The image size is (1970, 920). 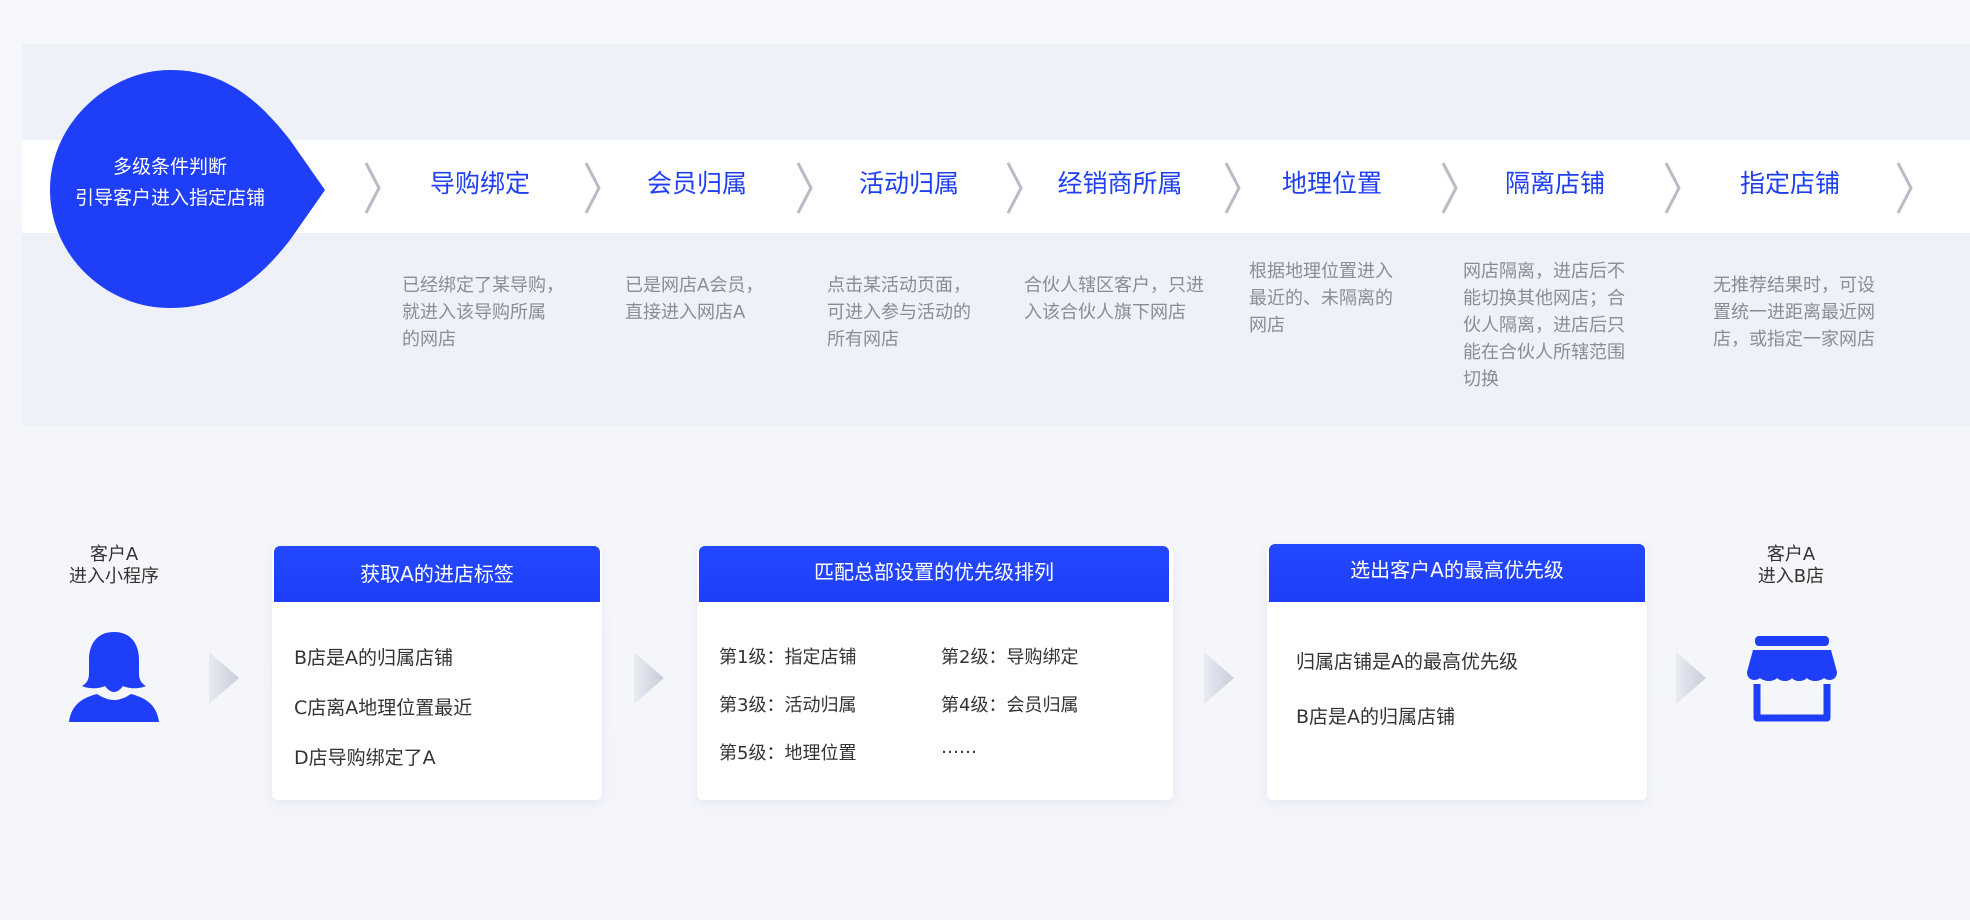 I want to click on step-desc-dealer: 合伙人辖区客户，只进 入该合伙人旗下网店, so click(x=1114, y=299).